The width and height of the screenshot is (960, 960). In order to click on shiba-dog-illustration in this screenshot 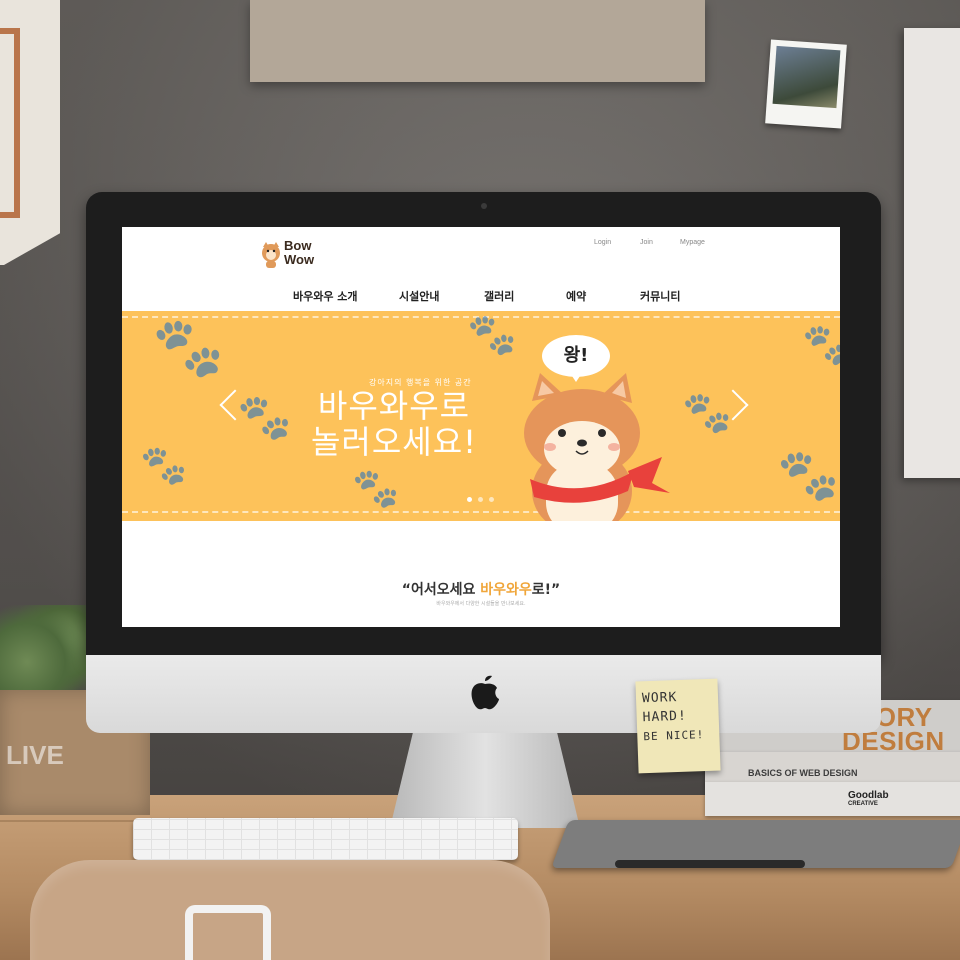, I will do `click(597, 447)`.